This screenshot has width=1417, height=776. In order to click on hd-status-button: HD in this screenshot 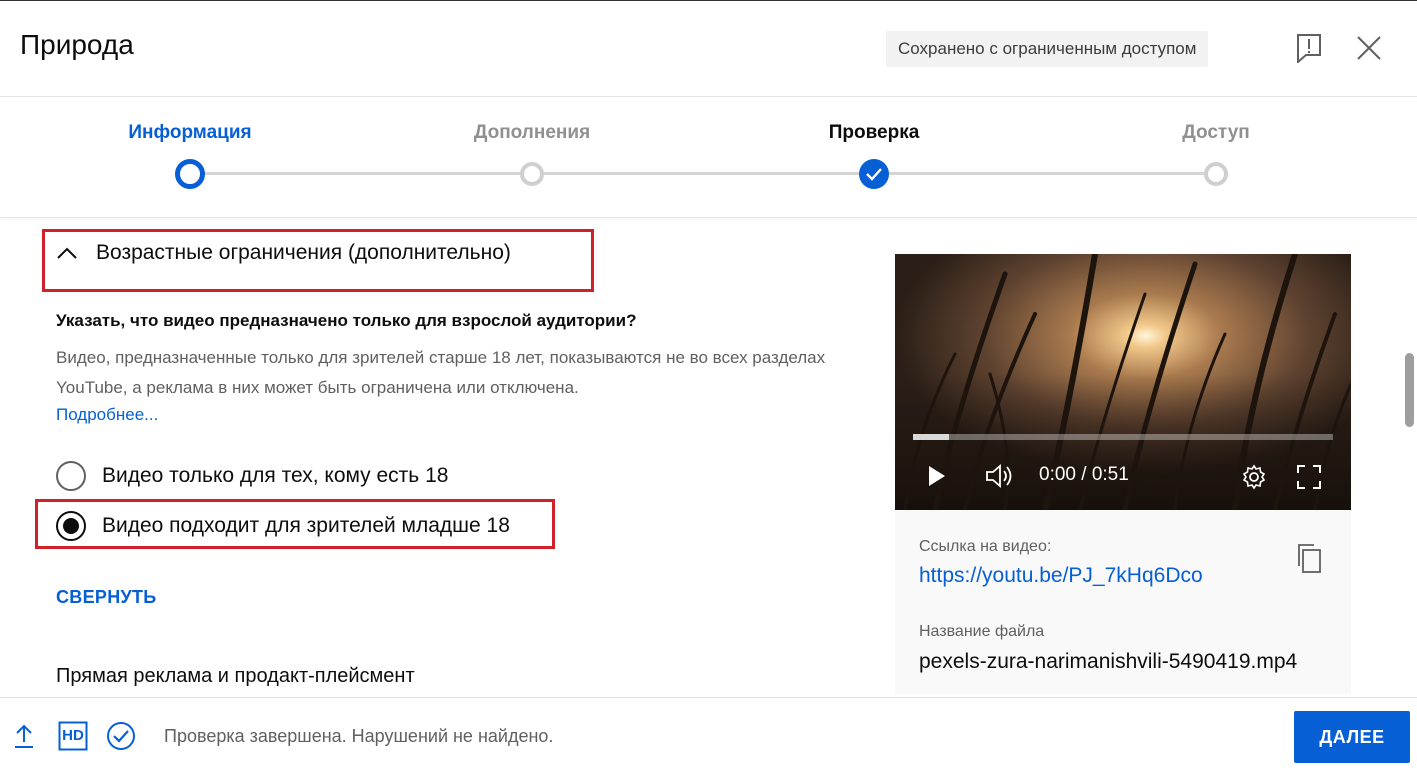, I will do `click(73, 736)`.